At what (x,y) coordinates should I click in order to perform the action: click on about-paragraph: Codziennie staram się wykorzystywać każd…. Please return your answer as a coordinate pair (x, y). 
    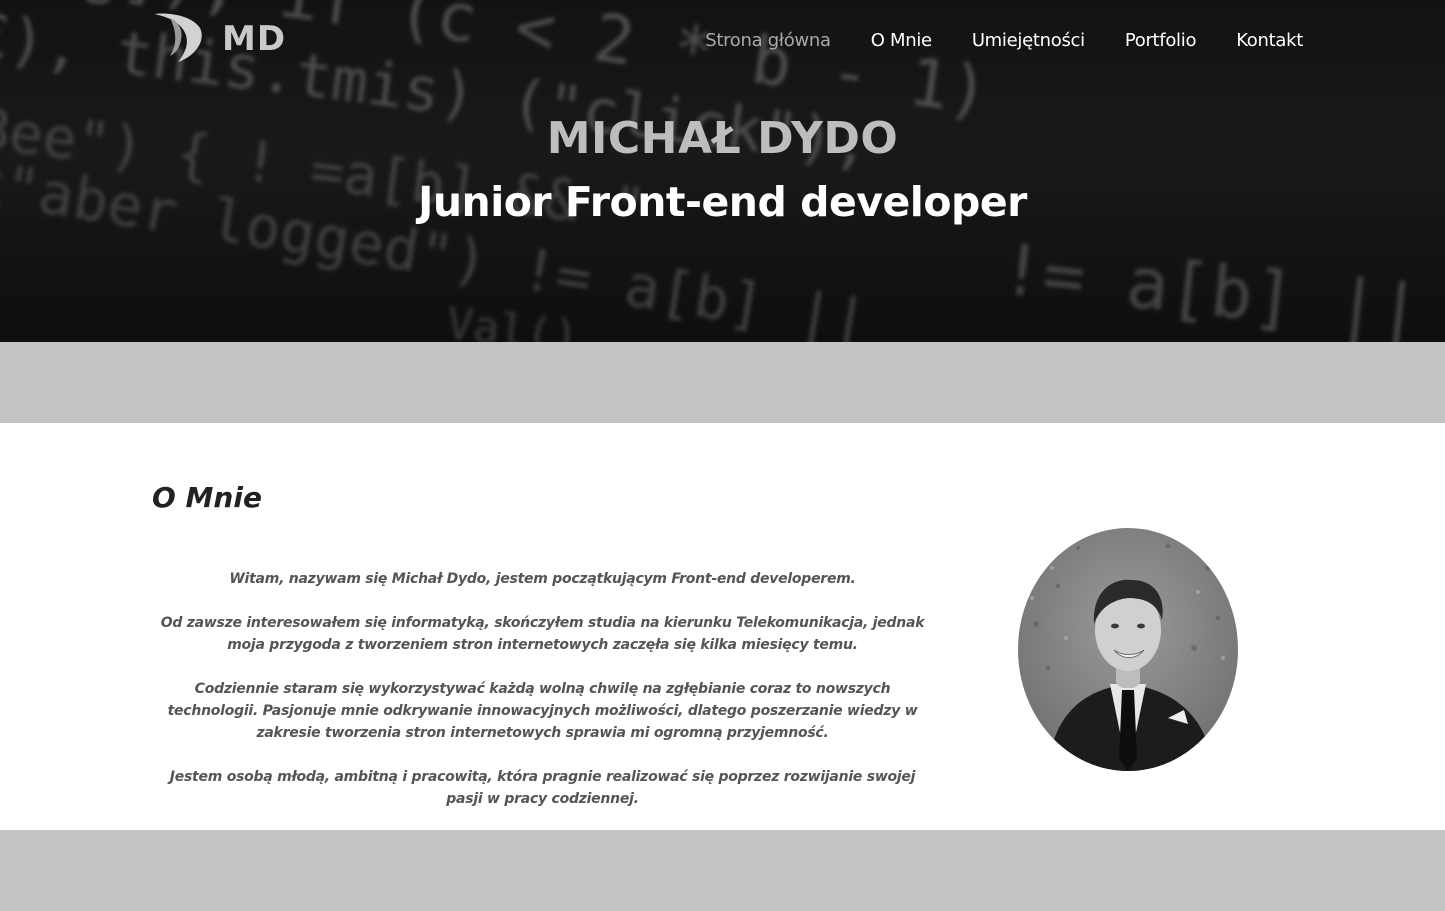
    Looking at the image, I should click on (542, 711).